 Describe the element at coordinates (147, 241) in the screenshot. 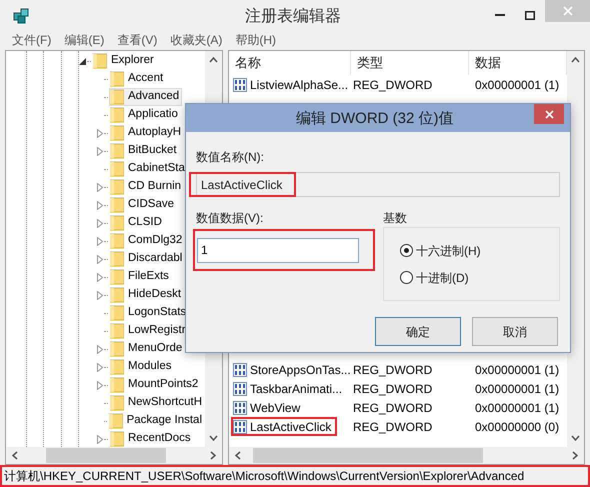

I see `tree-item: ComDlg32` at that location.